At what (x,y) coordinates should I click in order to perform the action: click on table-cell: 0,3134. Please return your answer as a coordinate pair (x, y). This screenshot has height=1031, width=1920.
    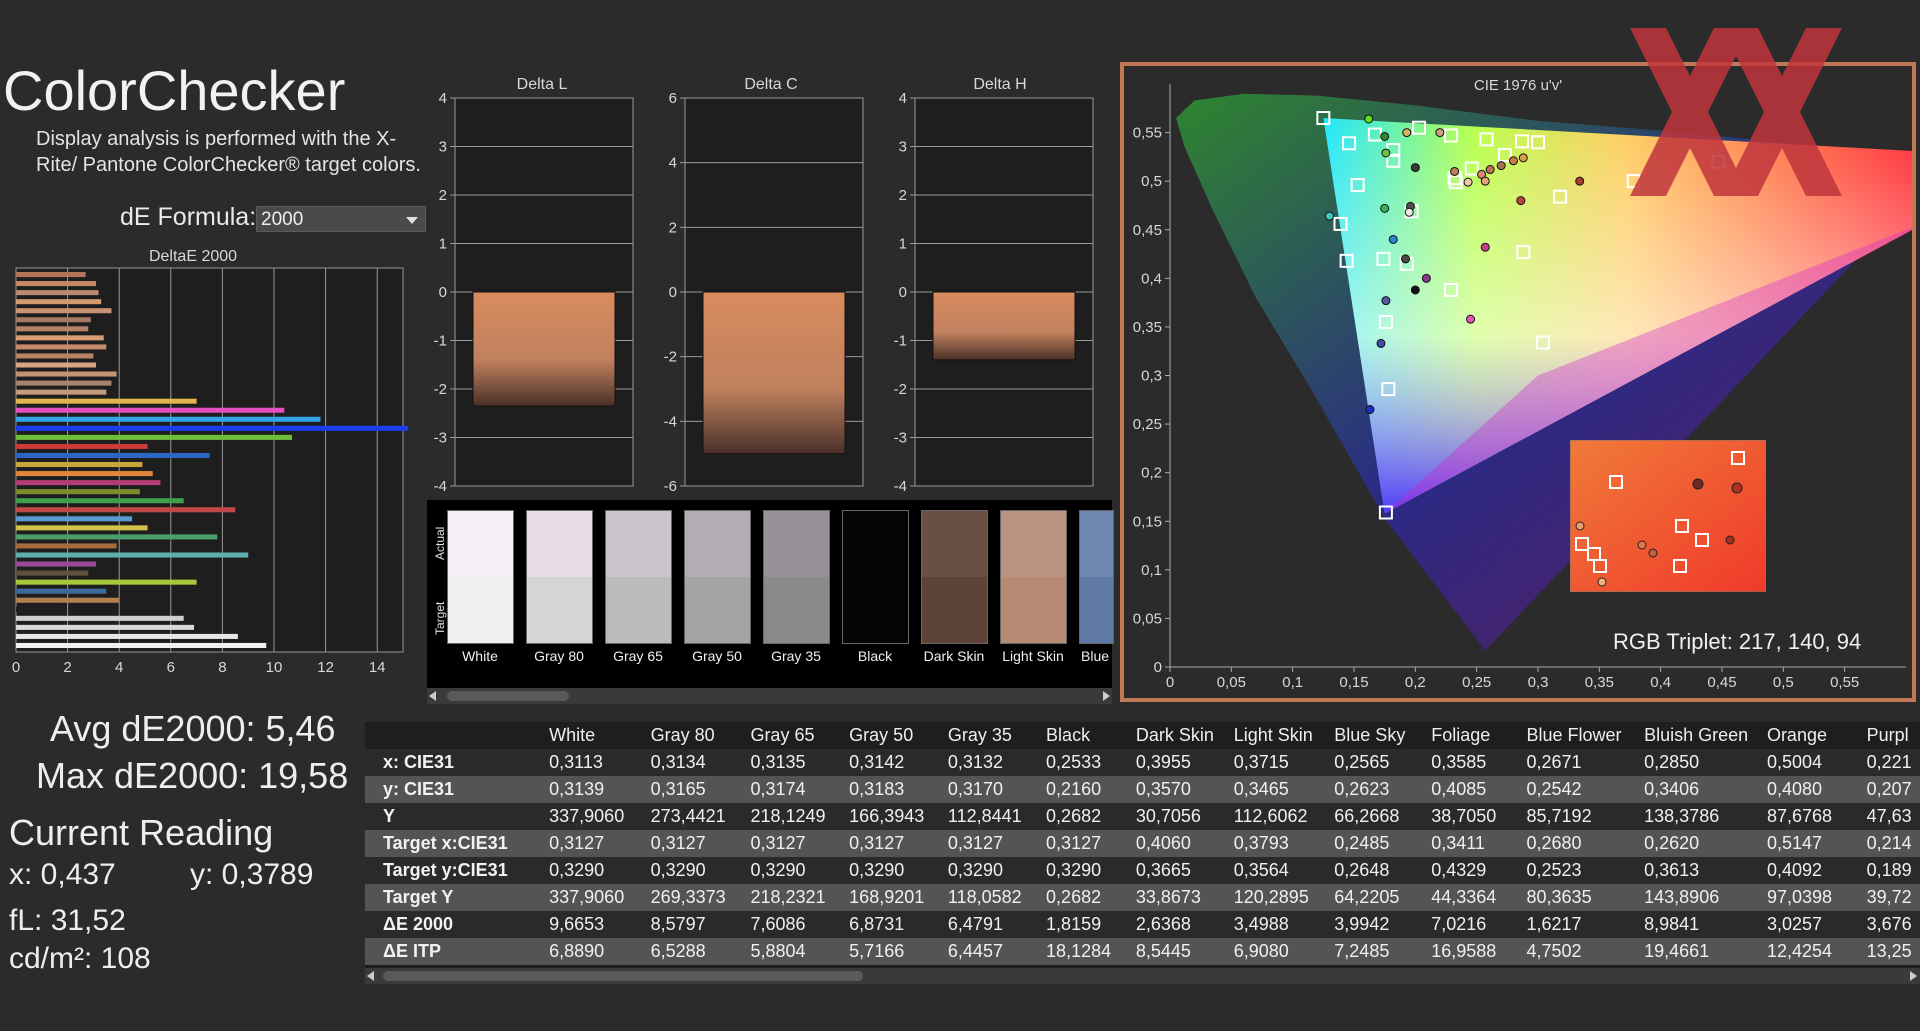
    Looking at the image, I should click on (678, 762).